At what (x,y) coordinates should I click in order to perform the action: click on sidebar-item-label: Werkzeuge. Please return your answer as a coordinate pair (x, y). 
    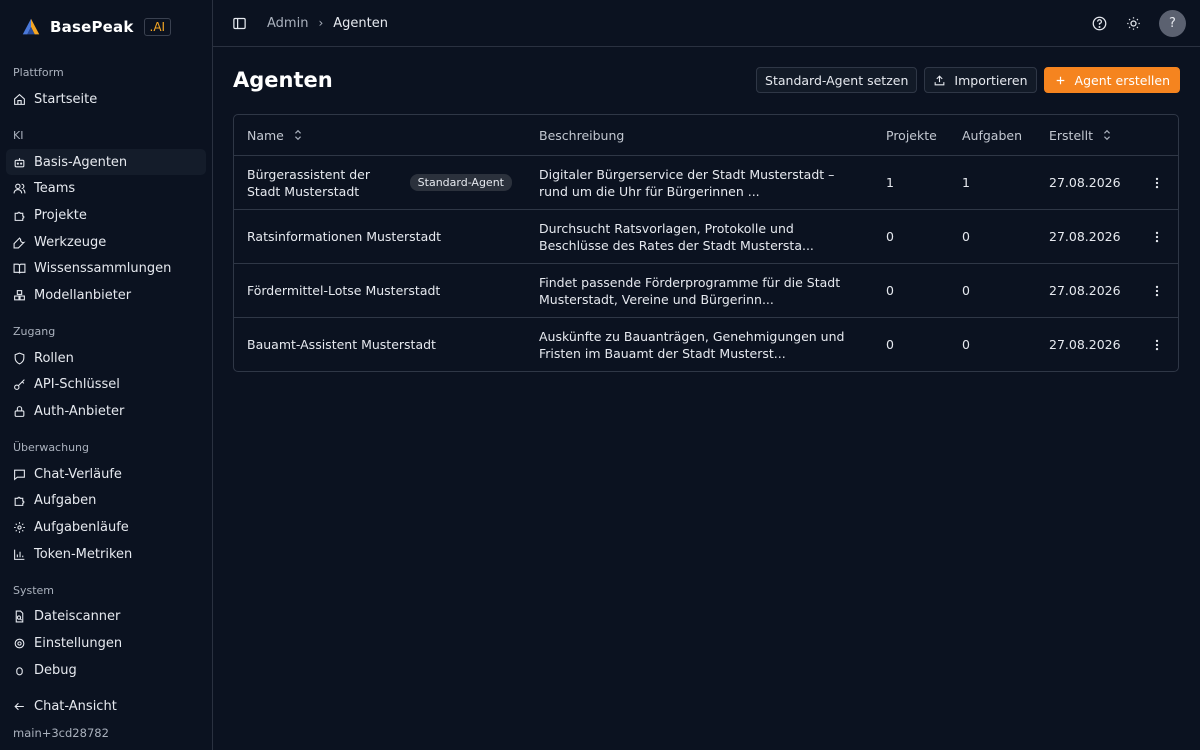
    Looking at the image, I should click on (70, 242).